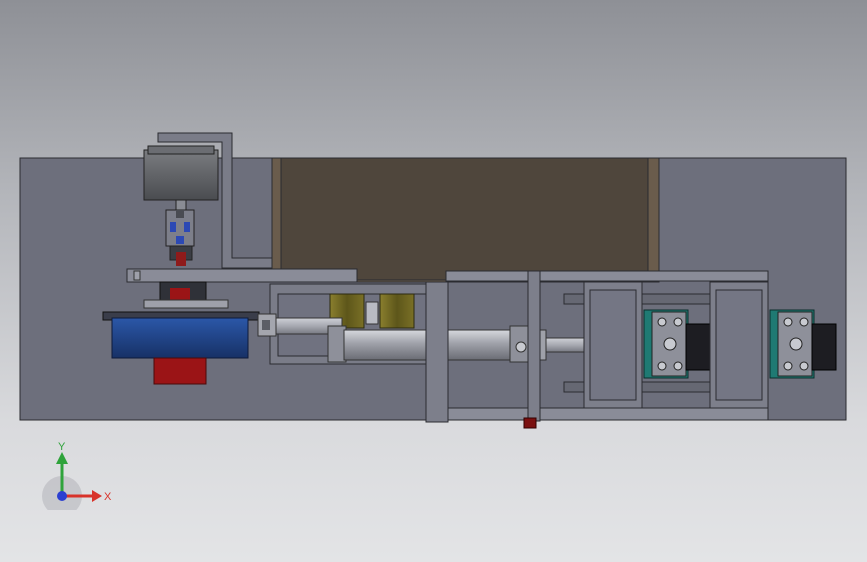 The width and height of the screenshot is (867, 562). Describe the element at coordinates (534, 346) in the screenshot. I see `carriage-vertical-post` at that location.